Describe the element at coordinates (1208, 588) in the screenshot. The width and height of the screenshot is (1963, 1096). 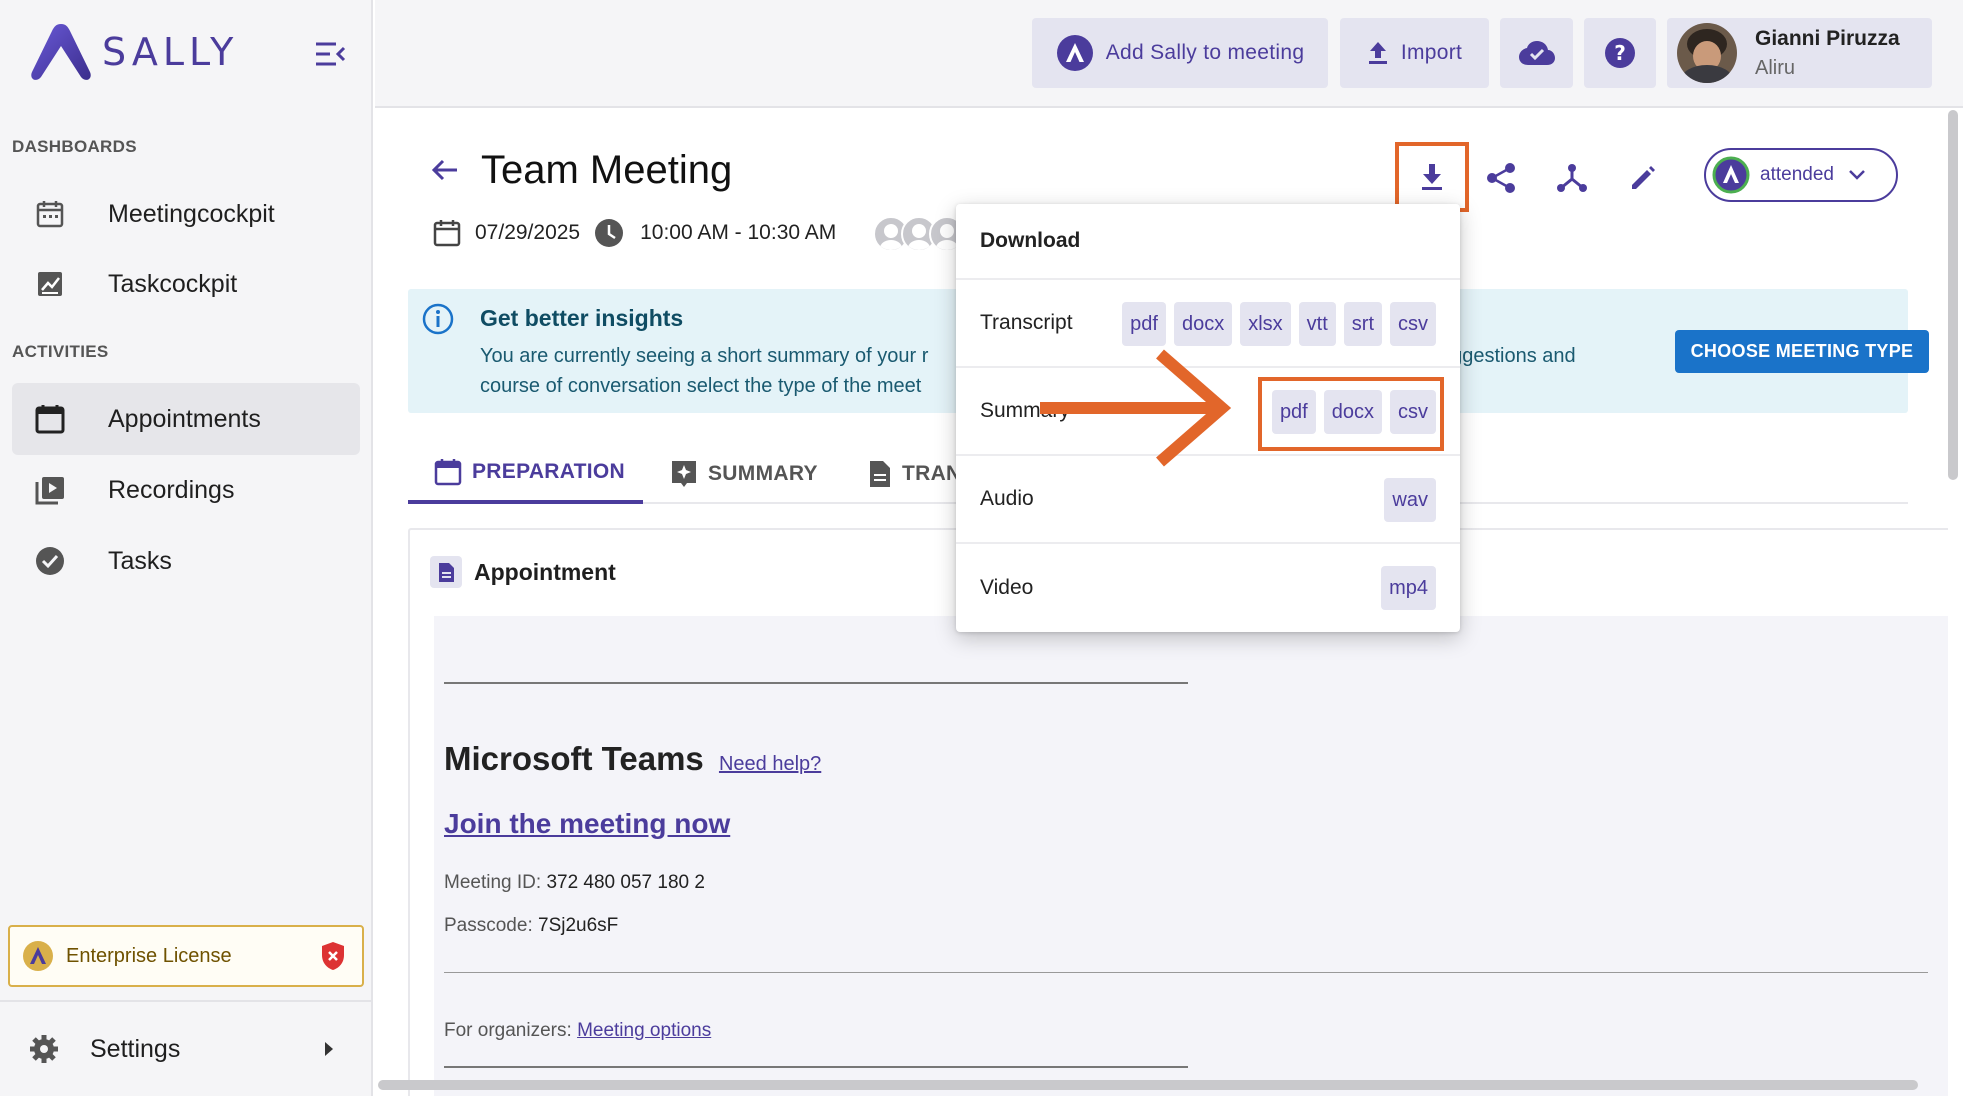
I see `download-row-video: Video mp4` at that location.